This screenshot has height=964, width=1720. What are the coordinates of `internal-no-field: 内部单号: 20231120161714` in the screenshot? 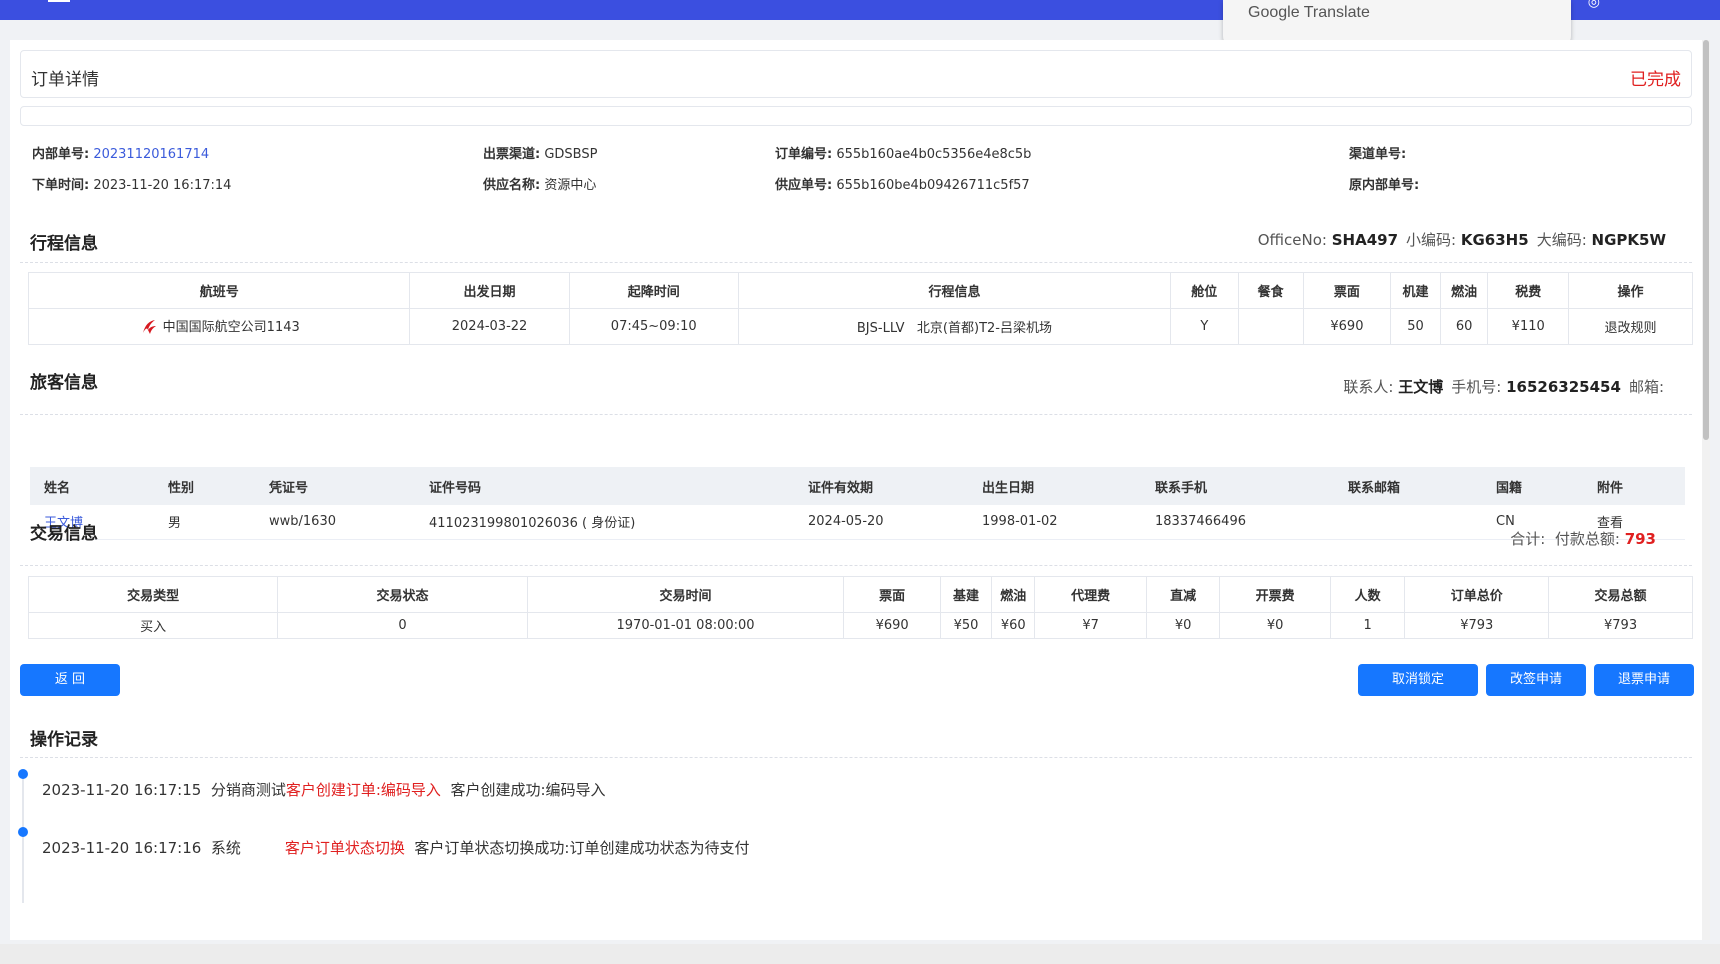 It's located at (121, 154).